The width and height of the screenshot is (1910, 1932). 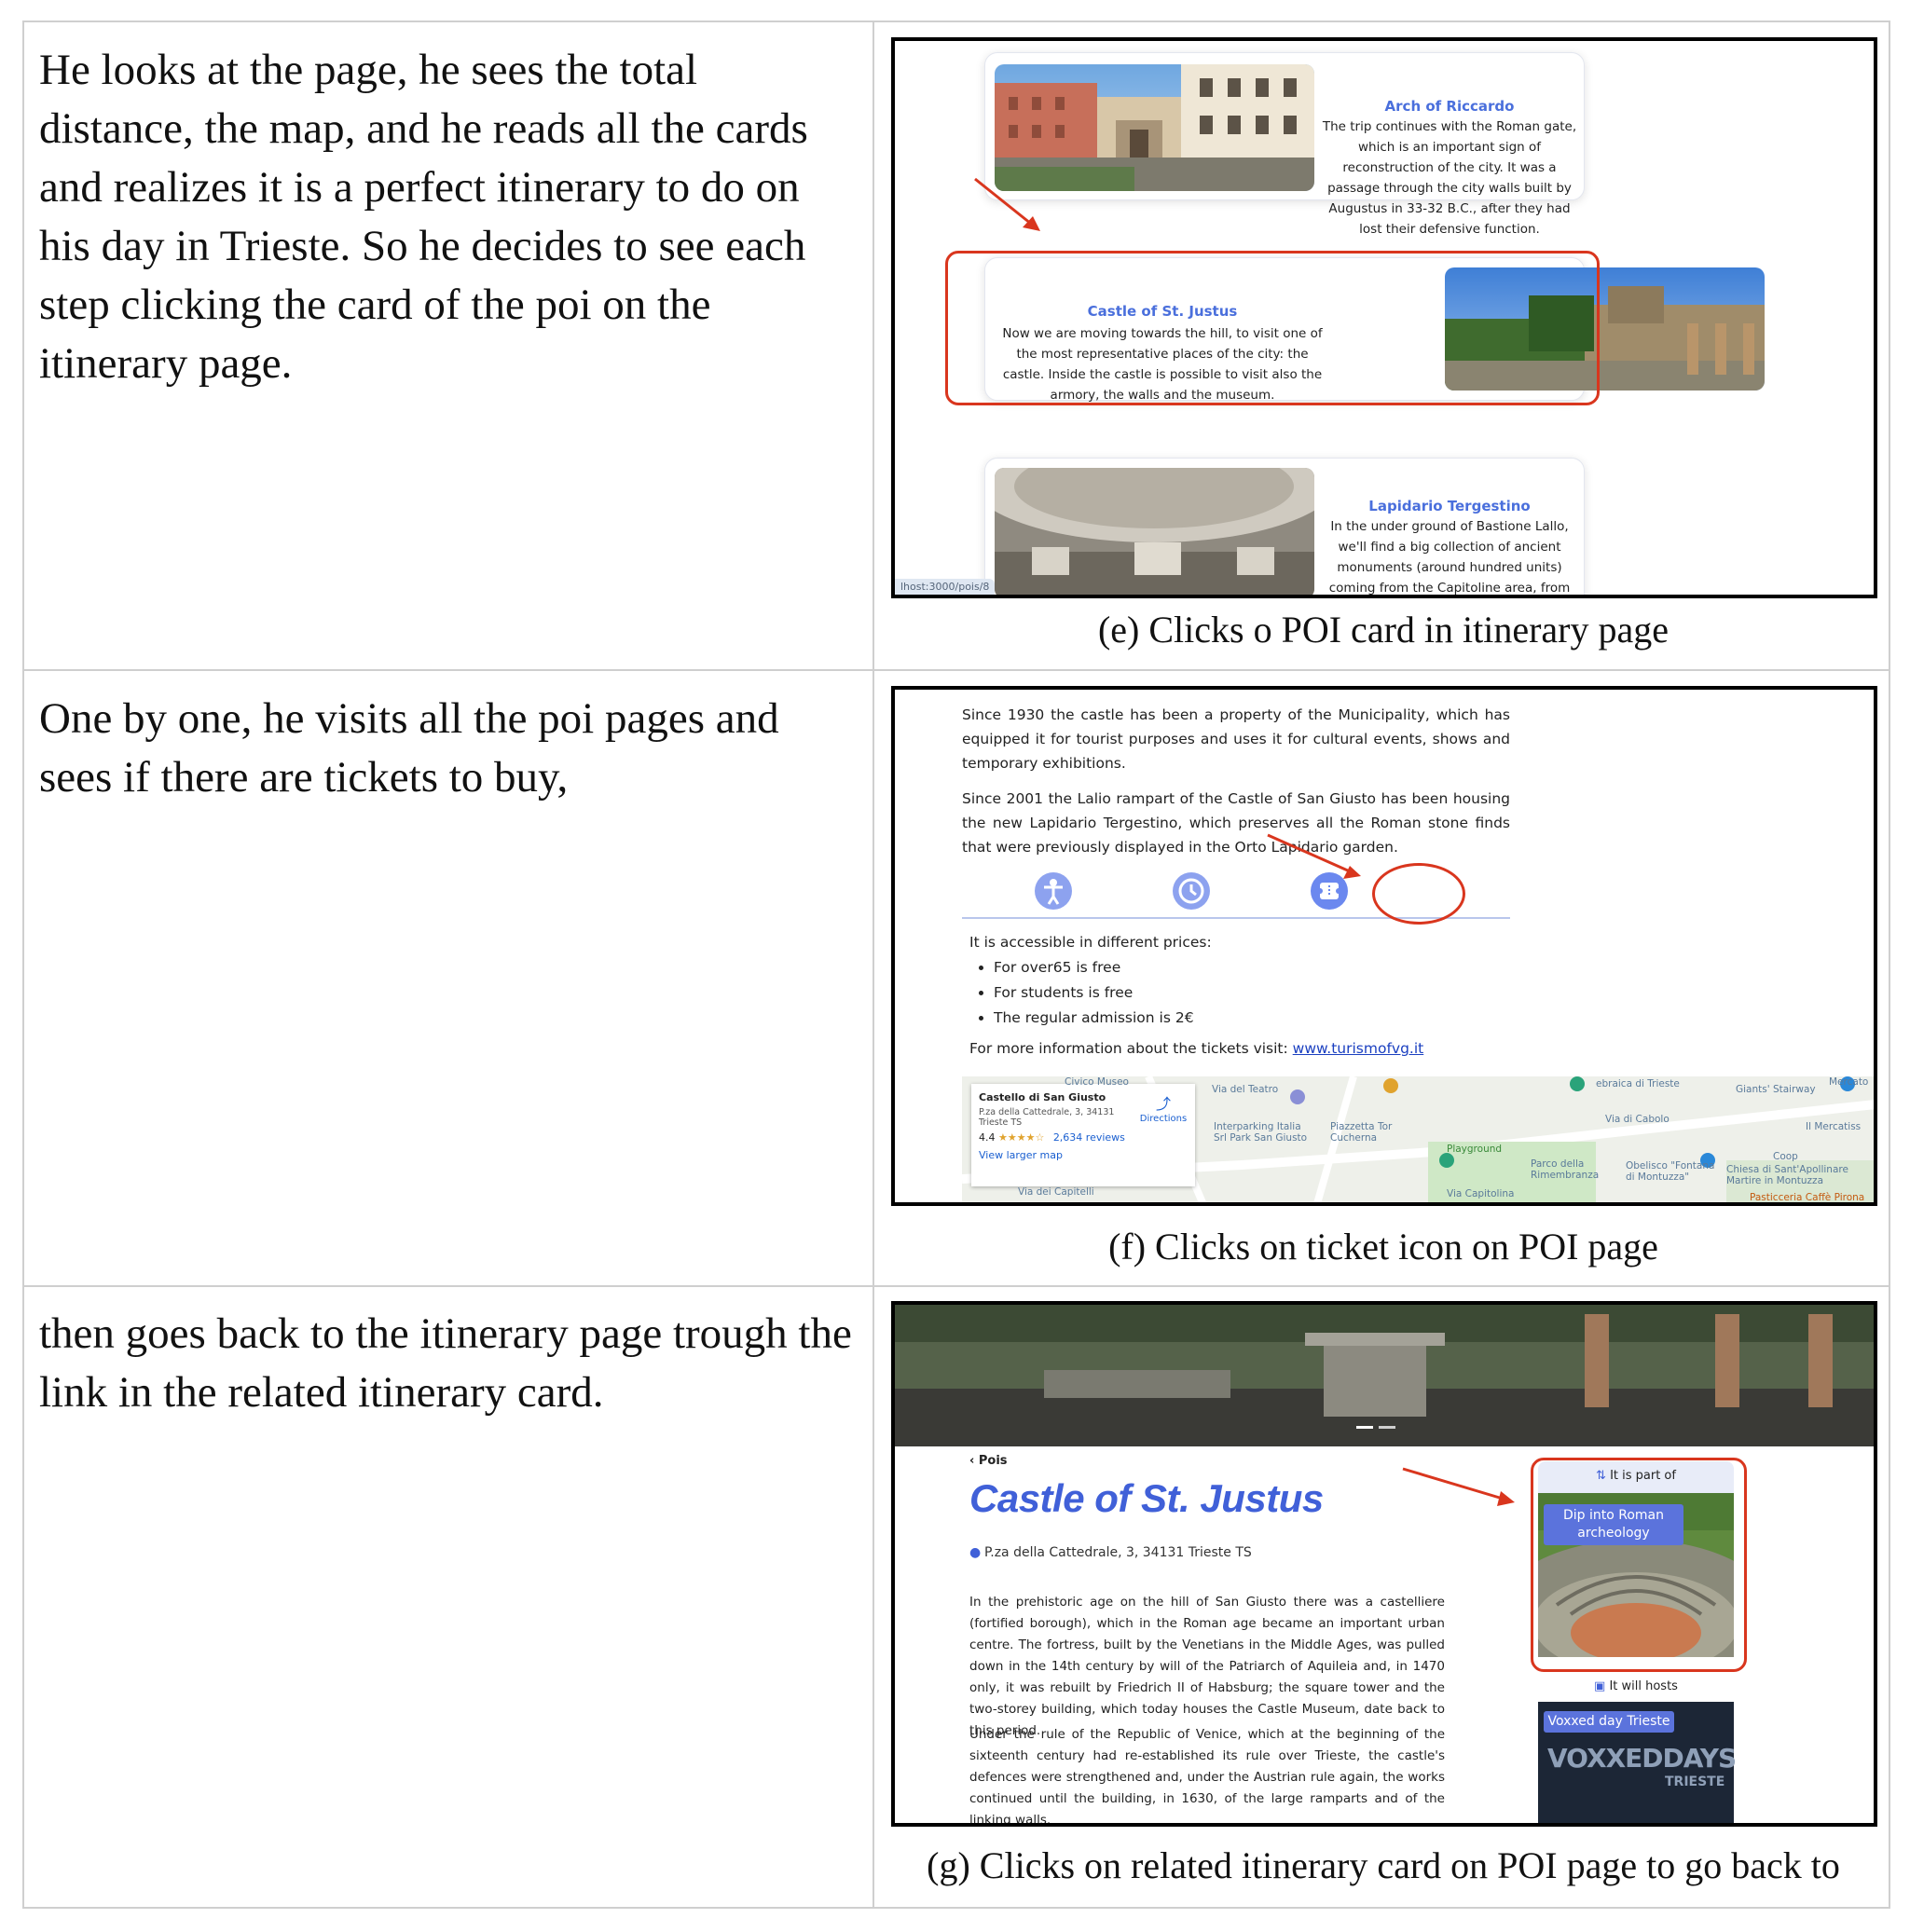 What do you see at coordinates (1638, 1083) in the screenshot?
I see `map-label: ebraica di Trieste` at bounding box center [1638, 1083].